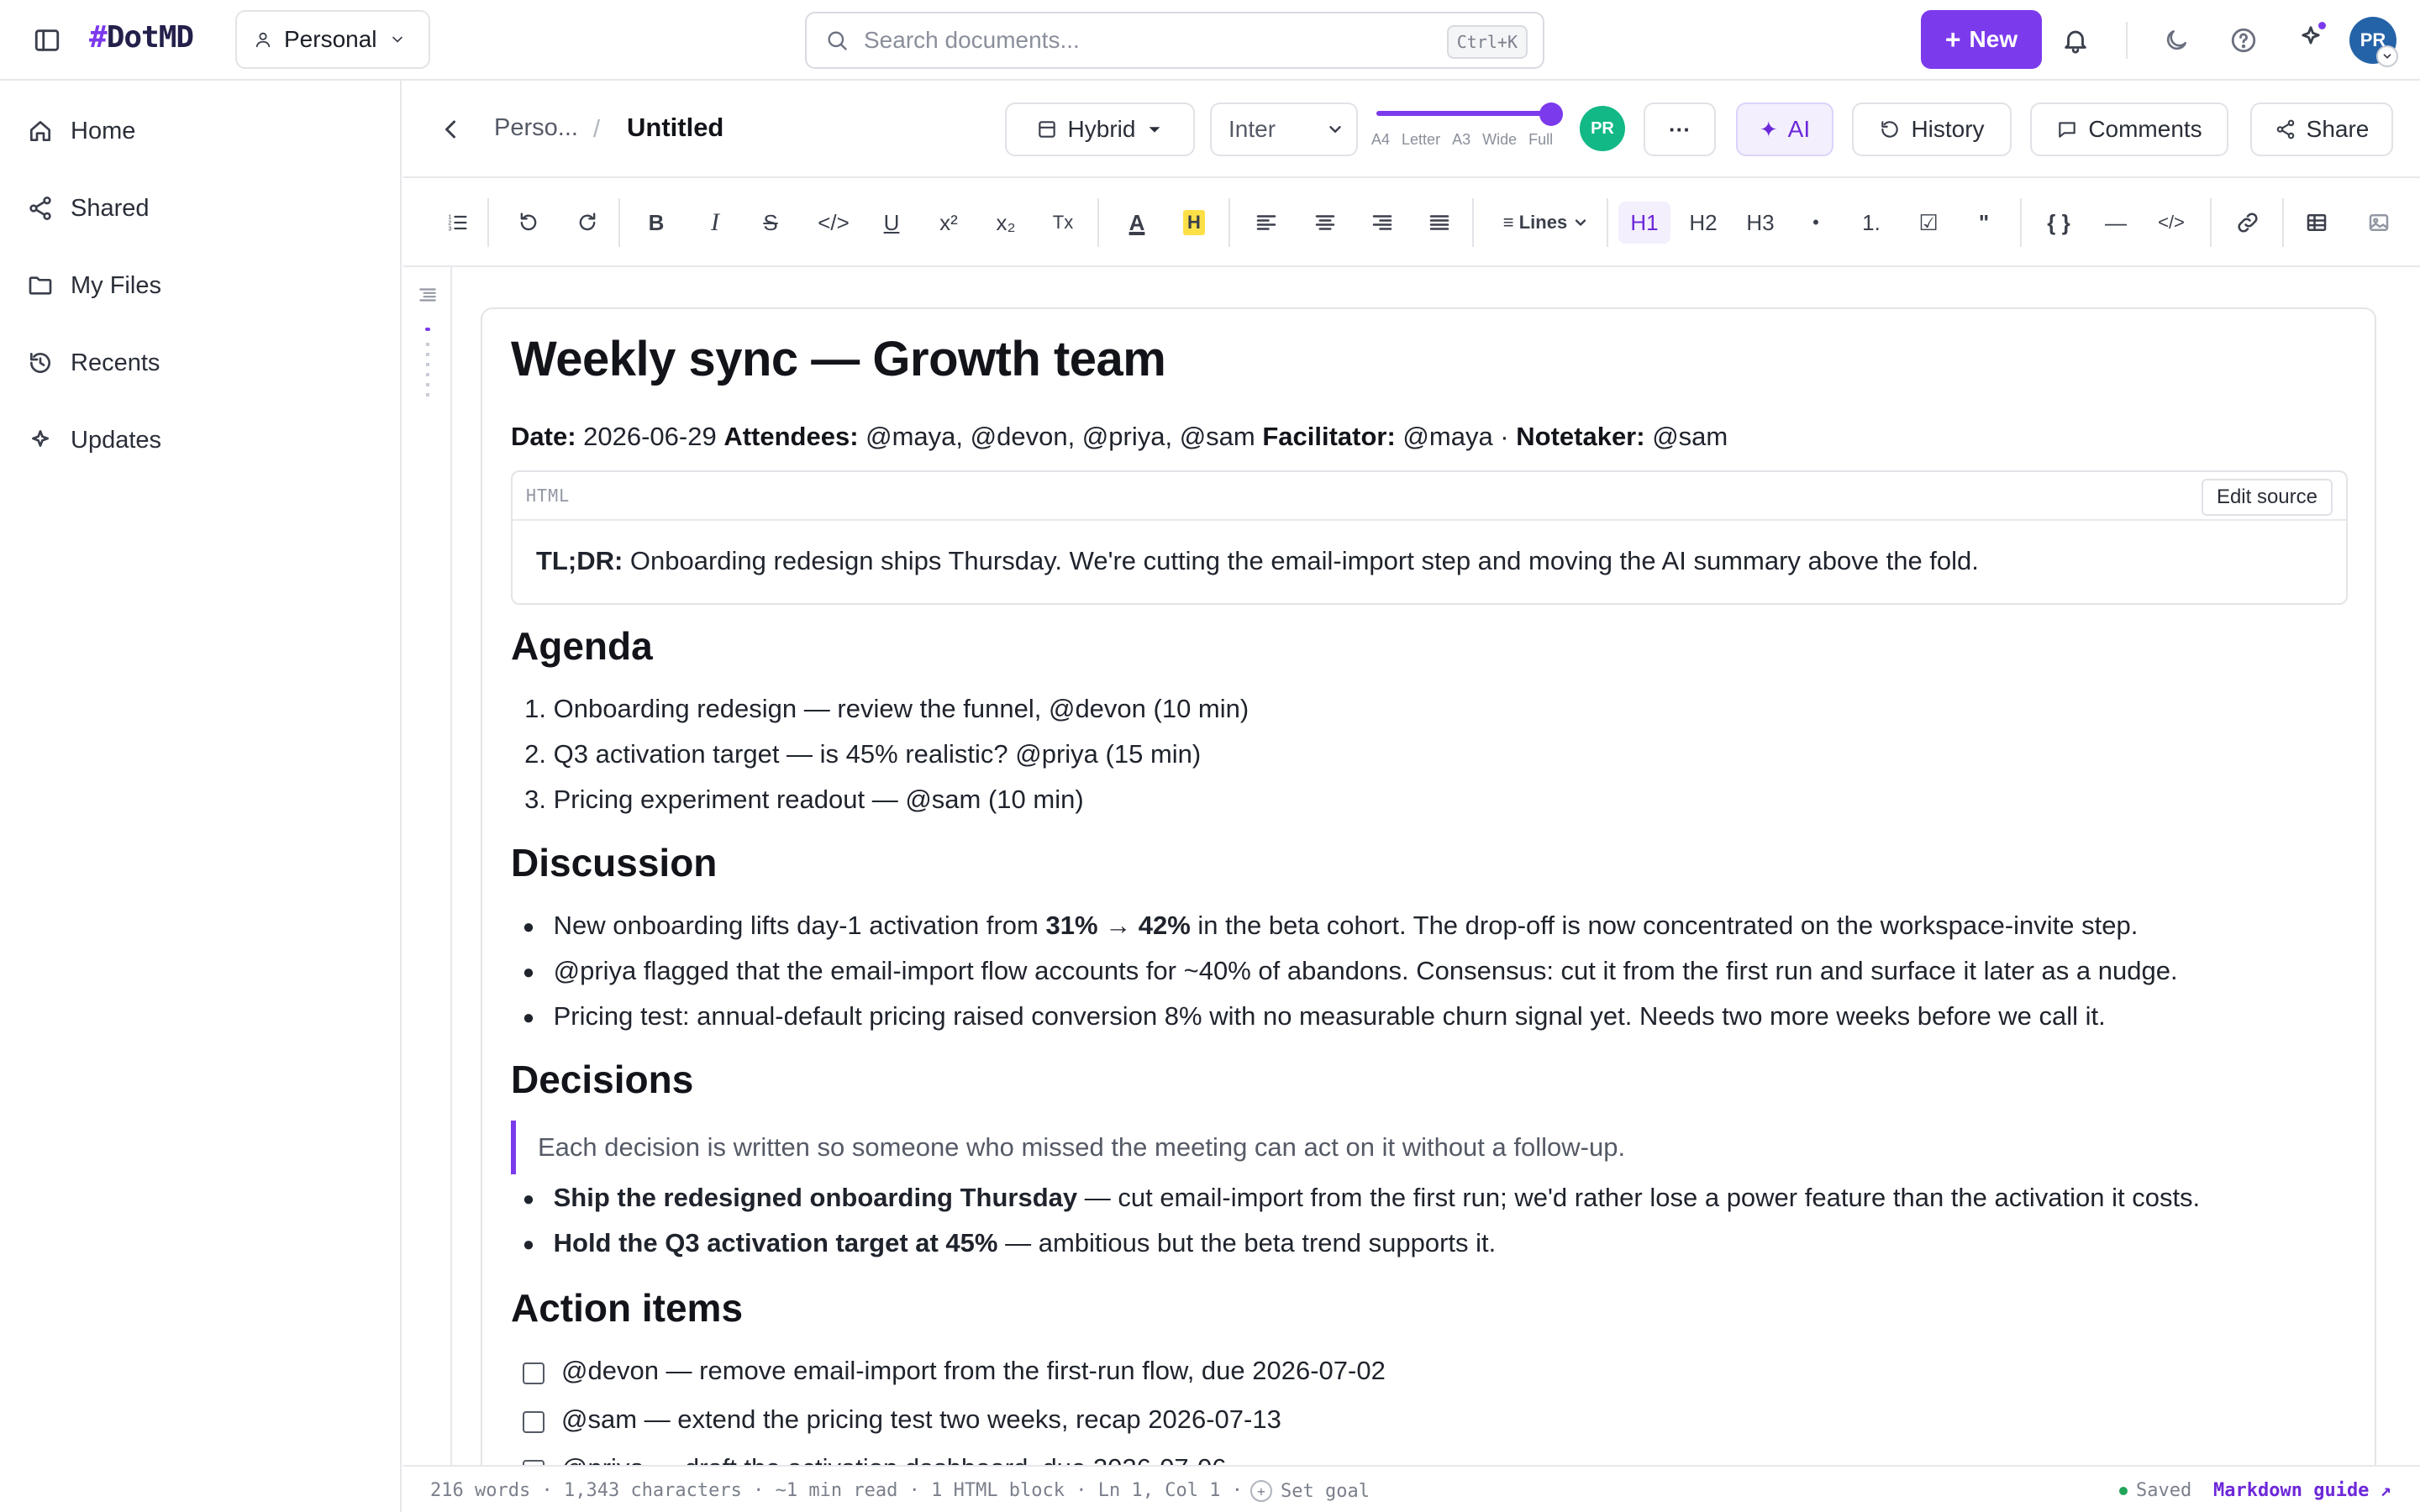 The width and height of the screenshot is (2420, 1512). I want to click on width-option-full: Full, so click(1540, 140).